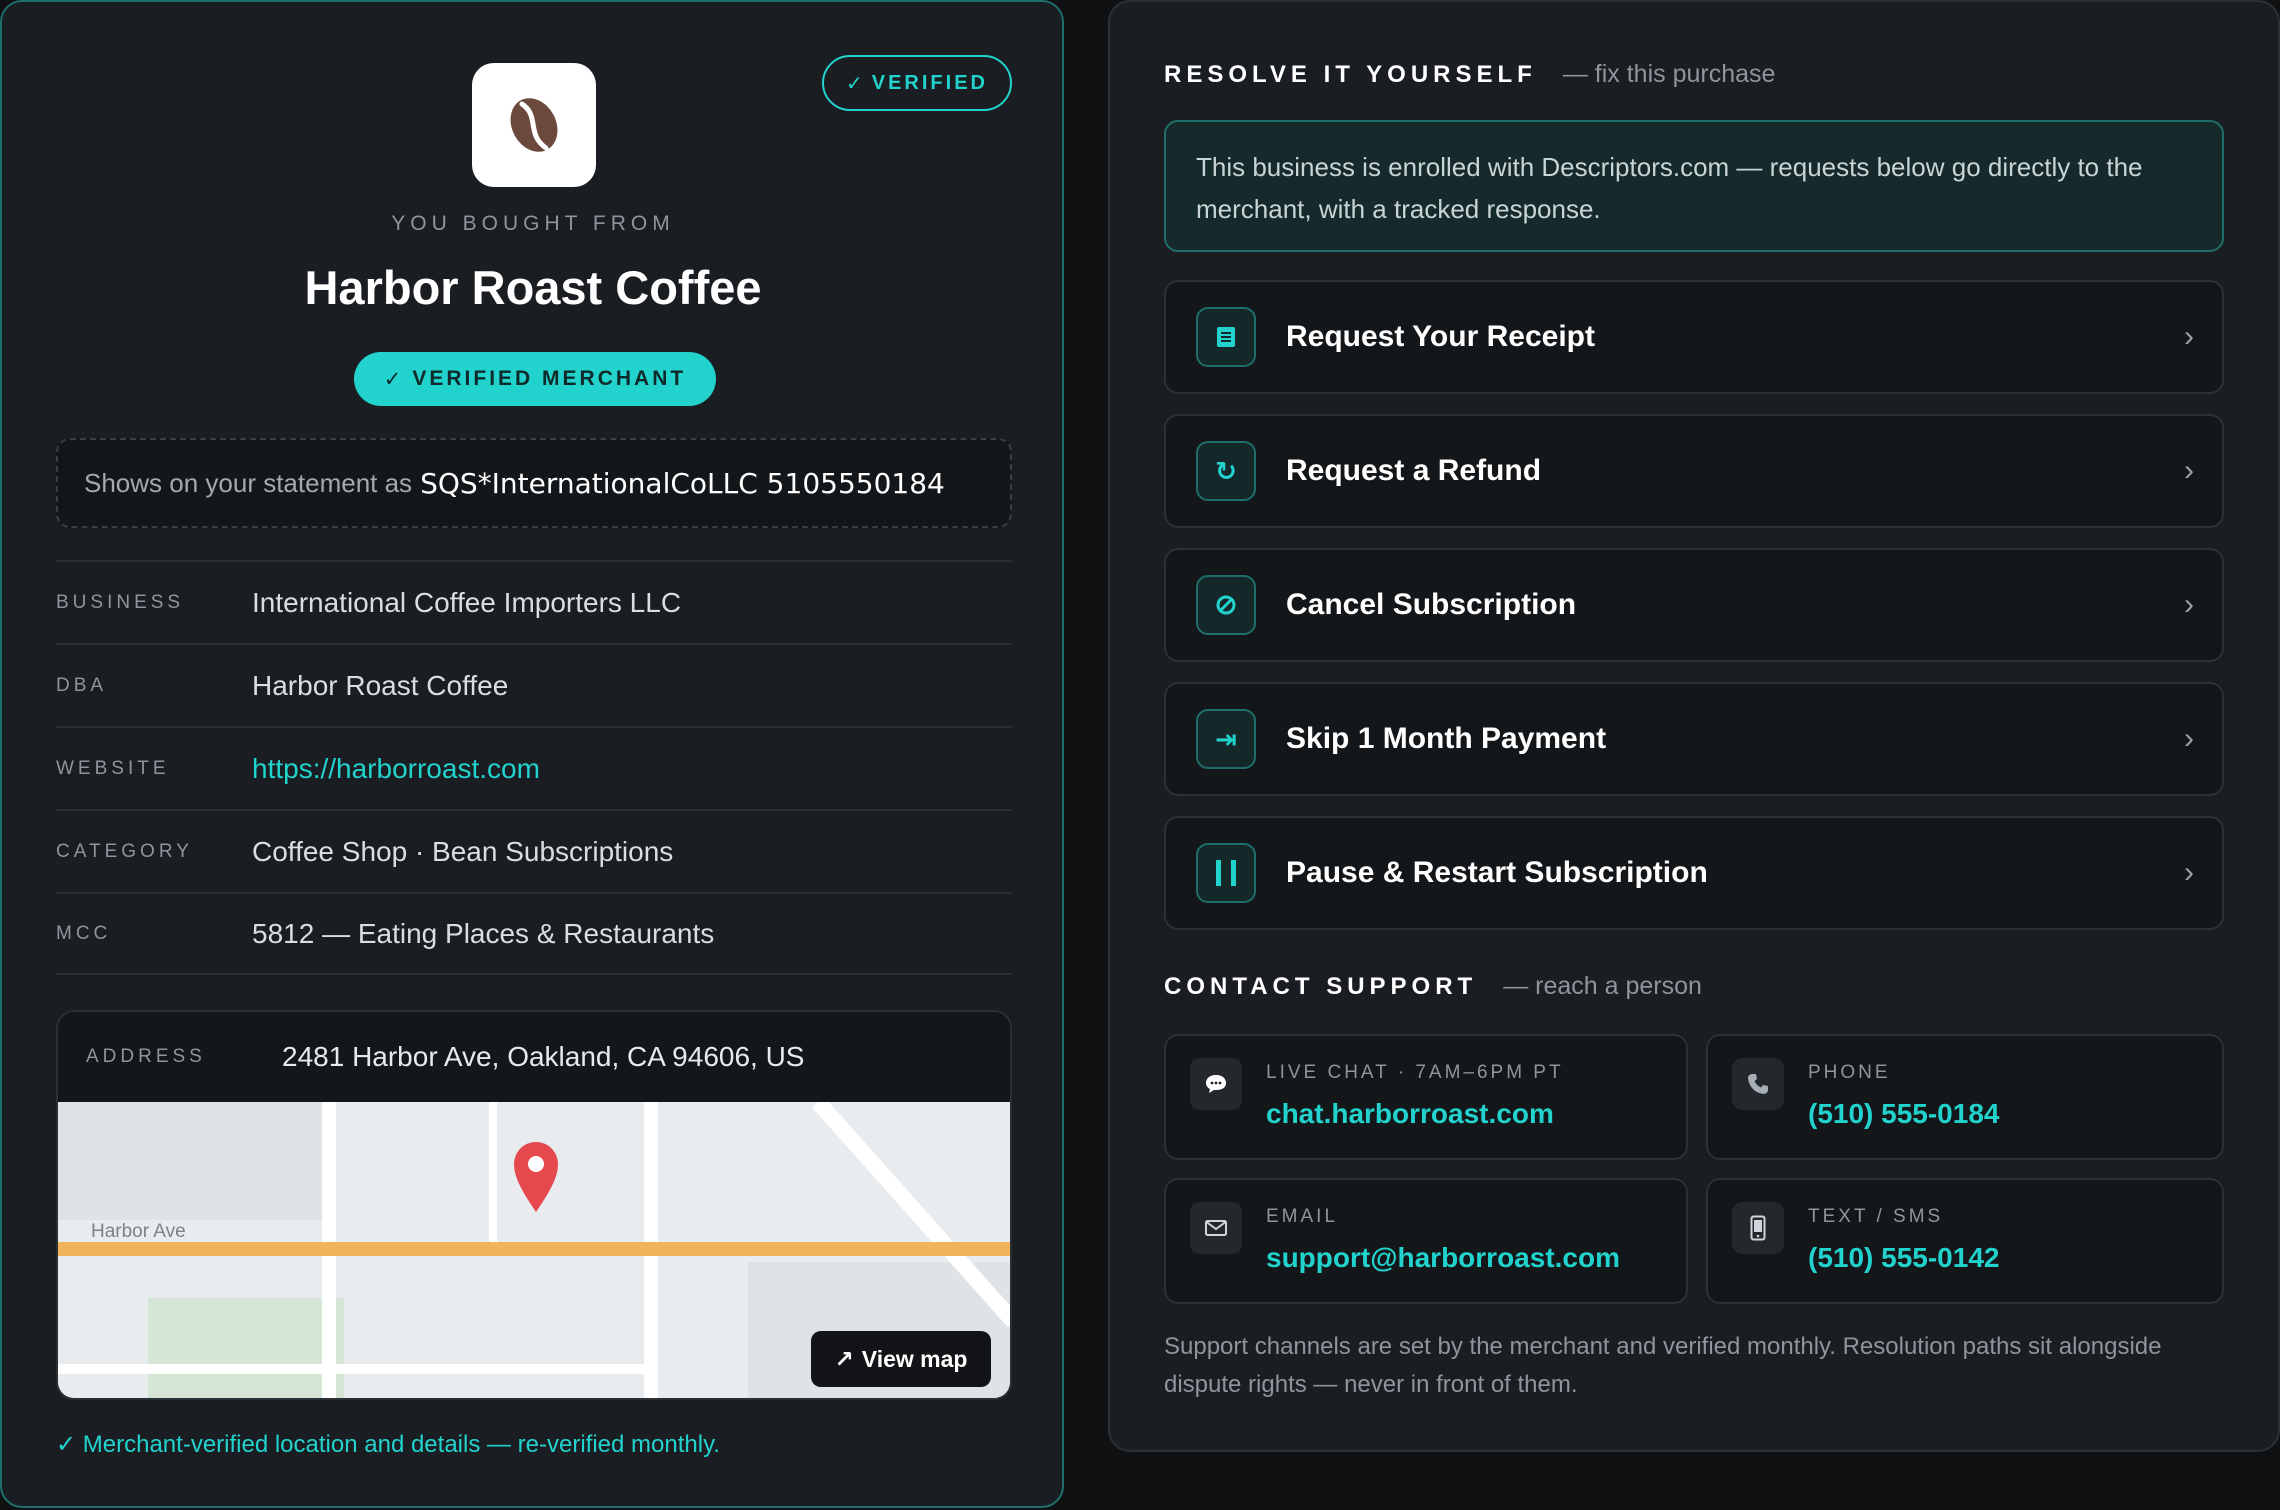 The width and height of the screenshot is (2280, 1510). Describe the element at coordinates (1669, 74) in the screenshot. I see `resolve-subtitle: — fix this purchase` at that location.